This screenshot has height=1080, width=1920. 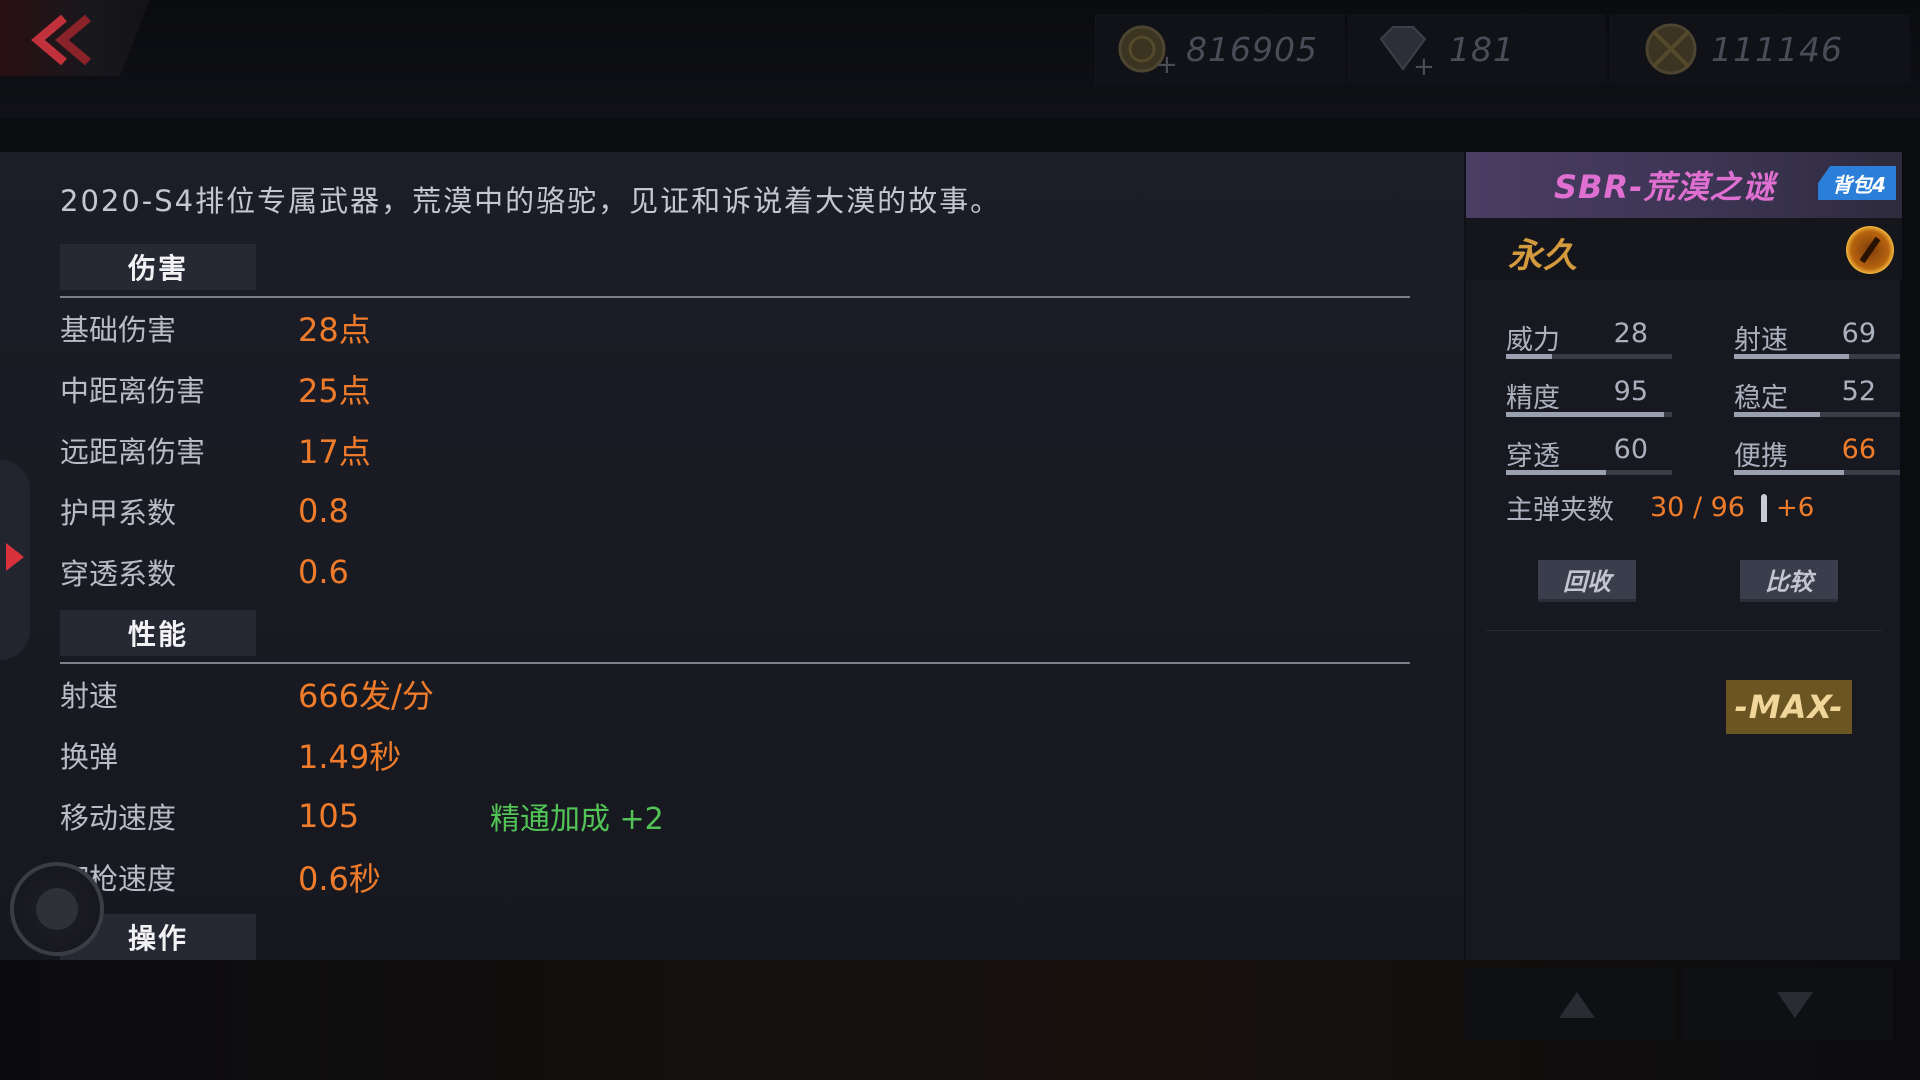 I want to click on weapon-stat-value: 69, so click(x=1858, y=333).